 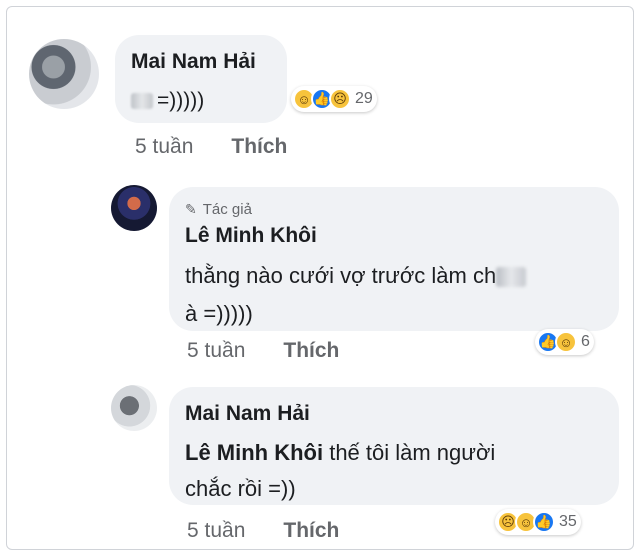 What do you see at coordinates (392, 236) in the screenshot?
I see `comment-author: Lê Minh Khôi` at bounding box center [392, 236].